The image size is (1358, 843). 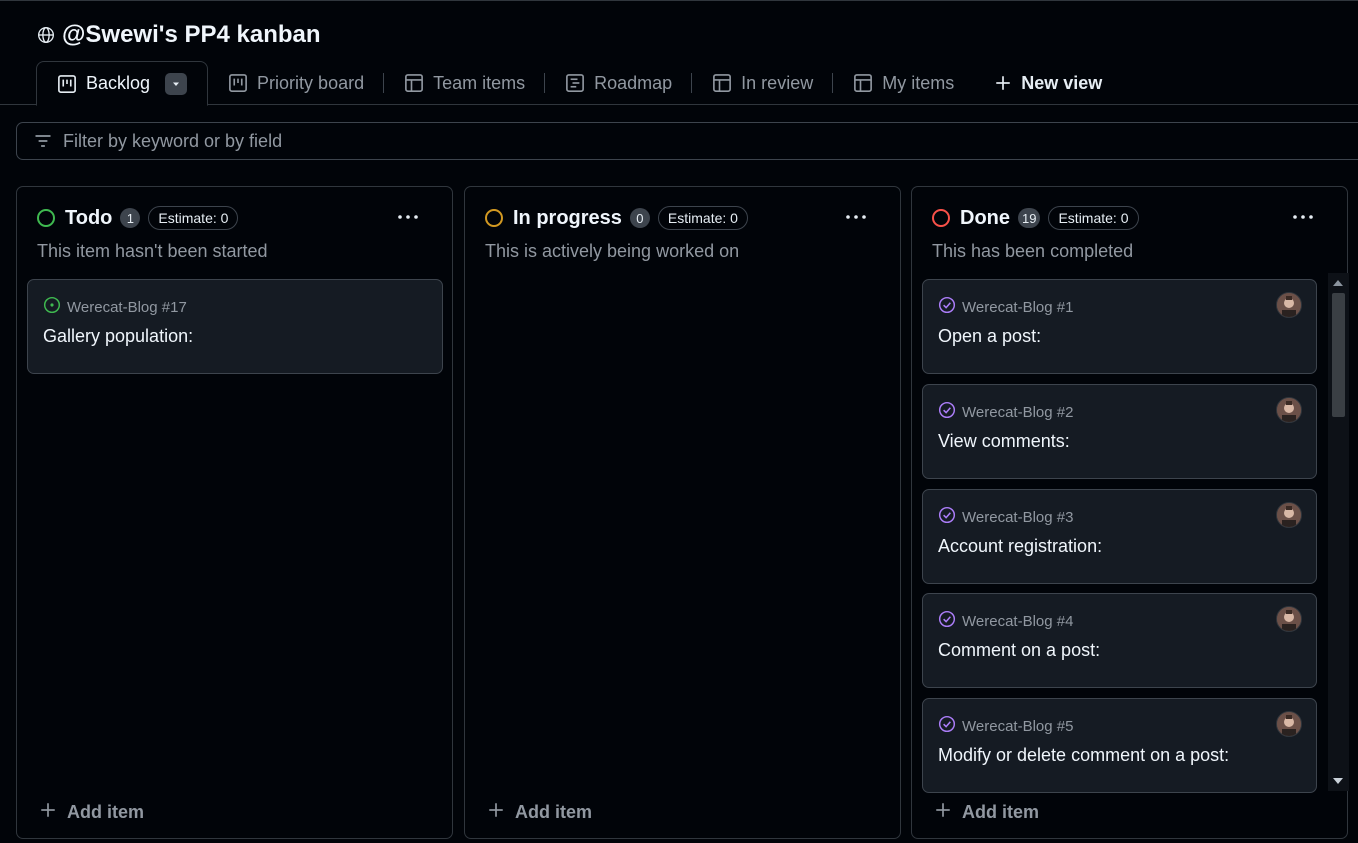 I want to click on tab-label: Roadmap, so click(x=633, y=82).